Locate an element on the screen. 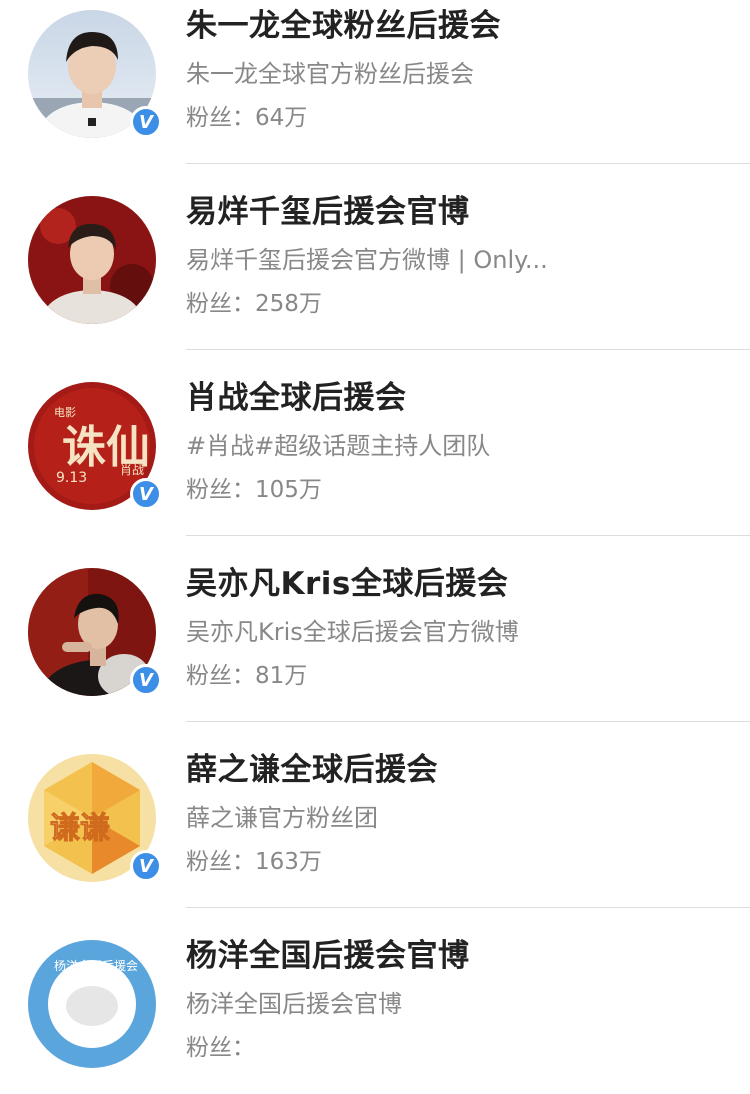 The image size is (750, 1094). account-description: 杨洋全国后援会官博 is located at coordinates (294, 1004).